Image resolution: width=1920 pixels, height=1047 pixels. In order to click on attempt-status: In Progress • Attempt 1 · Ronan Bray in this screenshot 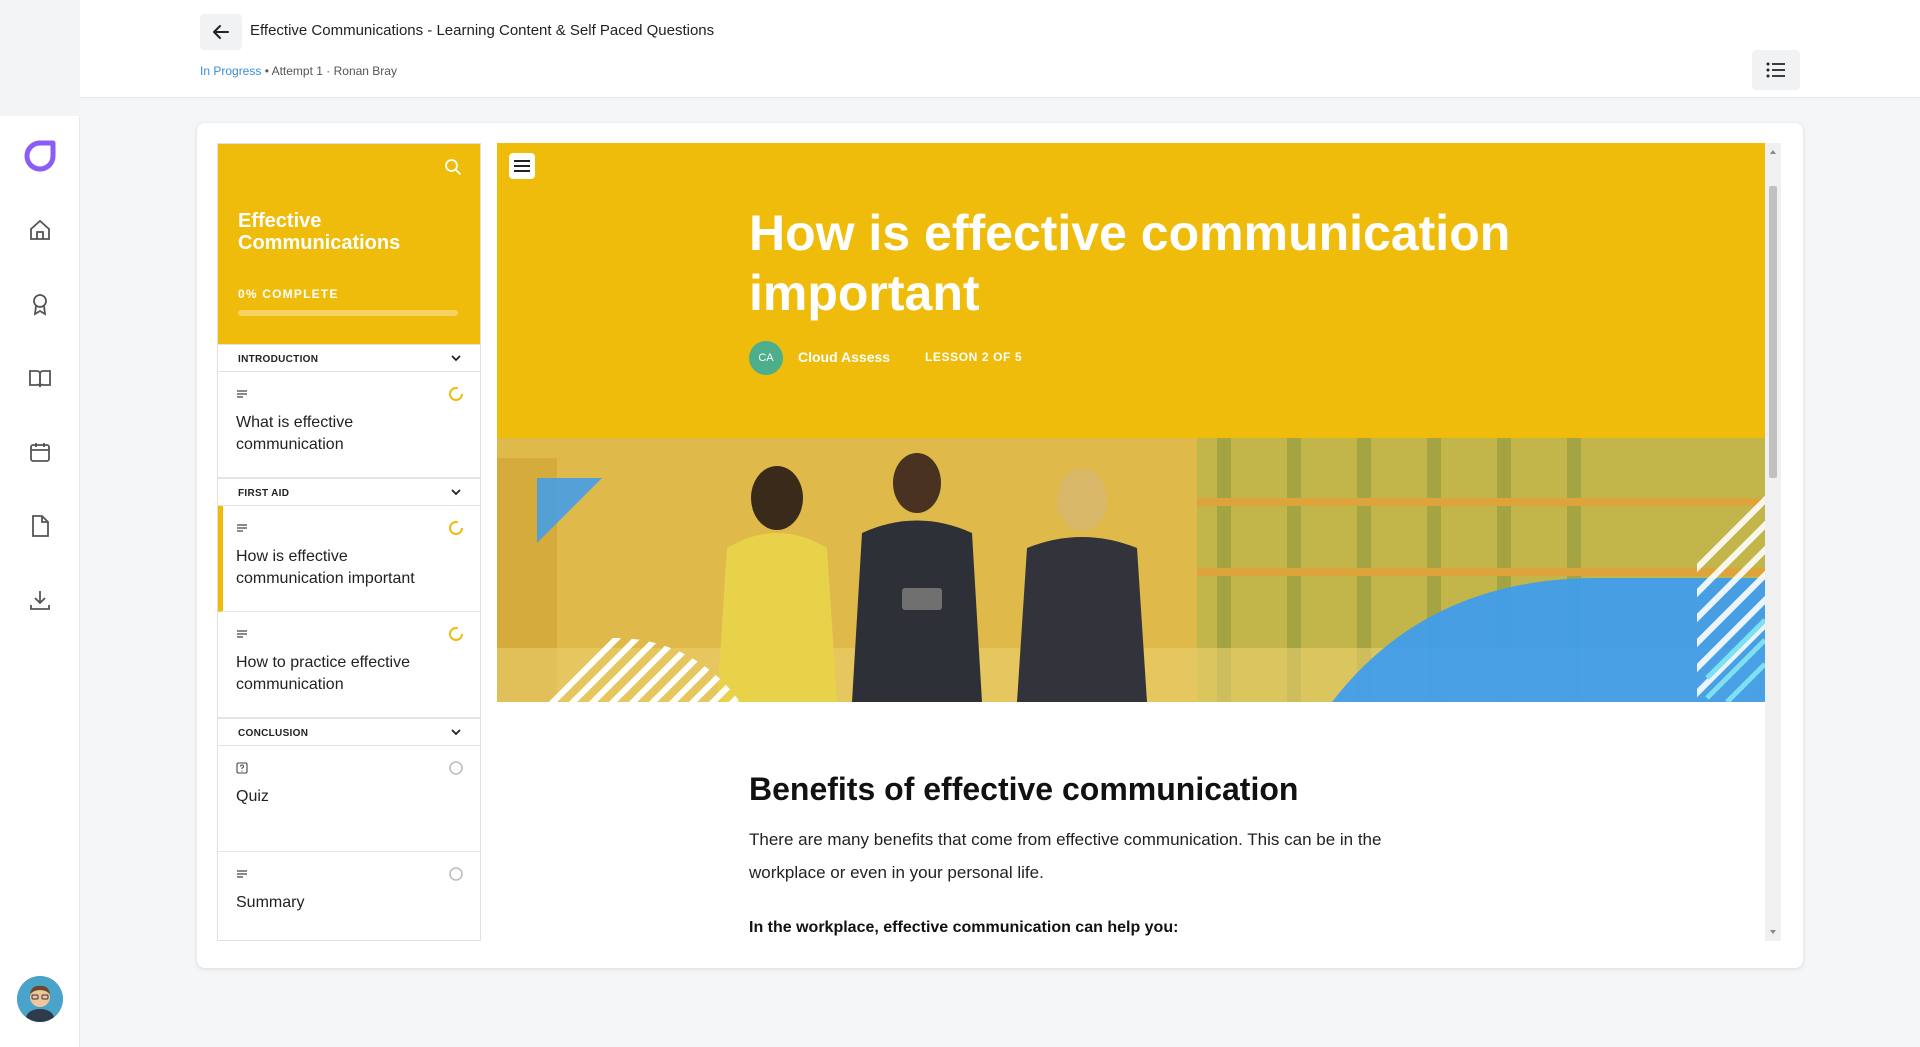, I will do `click(298, 71)`.